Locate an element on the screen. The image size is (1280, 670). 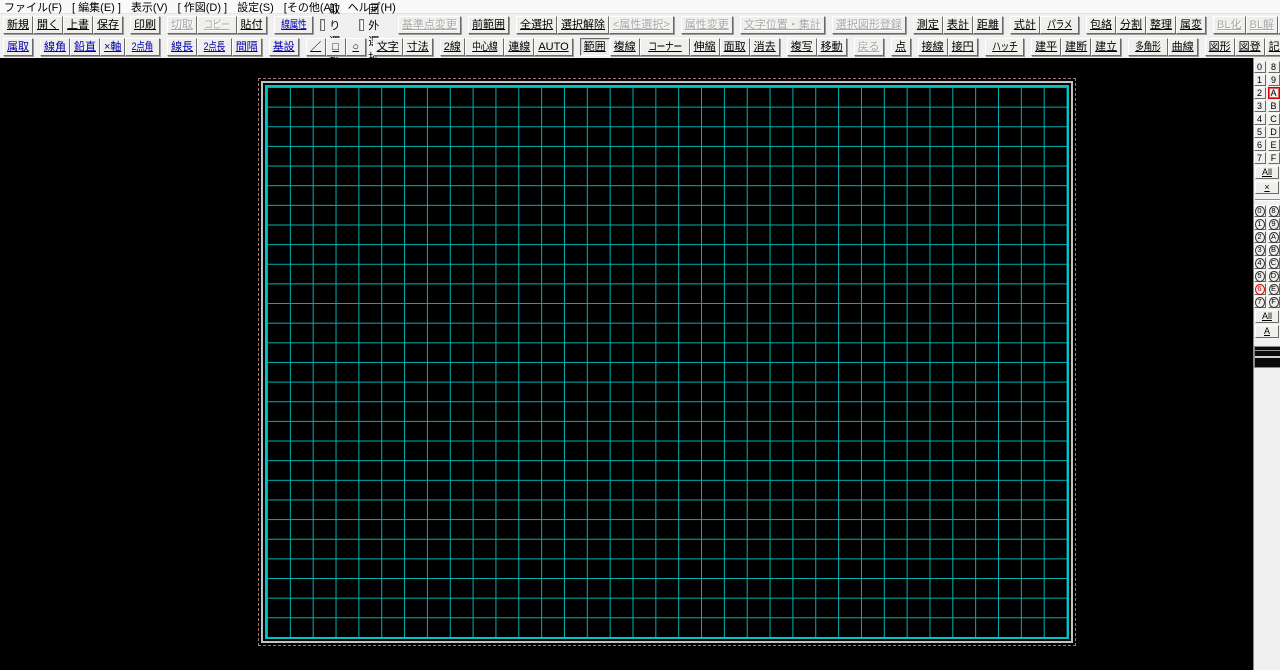
tangent-line-button: 接線 is located at coordinates (932, 47).